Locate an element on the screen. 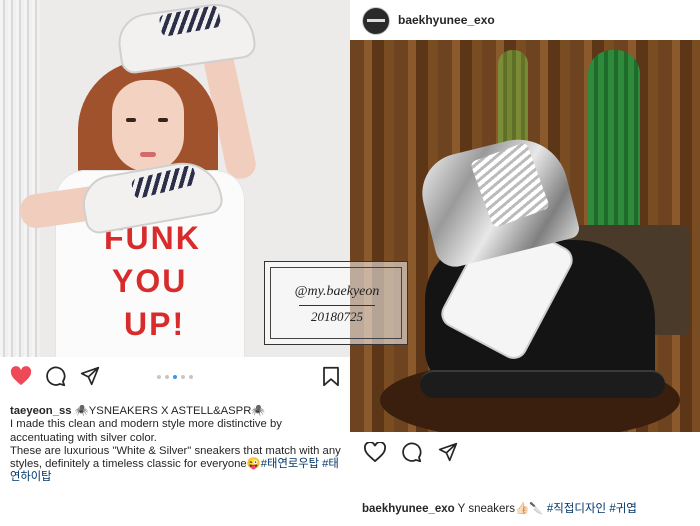 This screenshot has width=700, height=526. black-sneaker-sole is located at coordinates (542, 384).